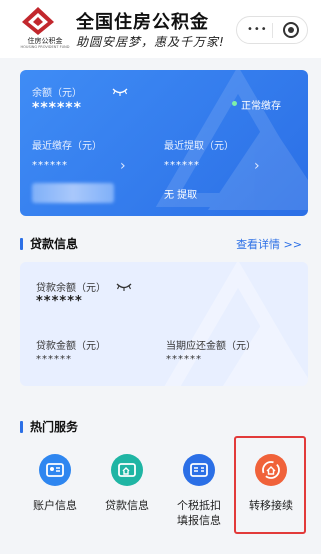  What do you see at coordinates (54, 427) in the screenshot?
I see `services-section-title: 热门服务` at bounding box center [54, 427].